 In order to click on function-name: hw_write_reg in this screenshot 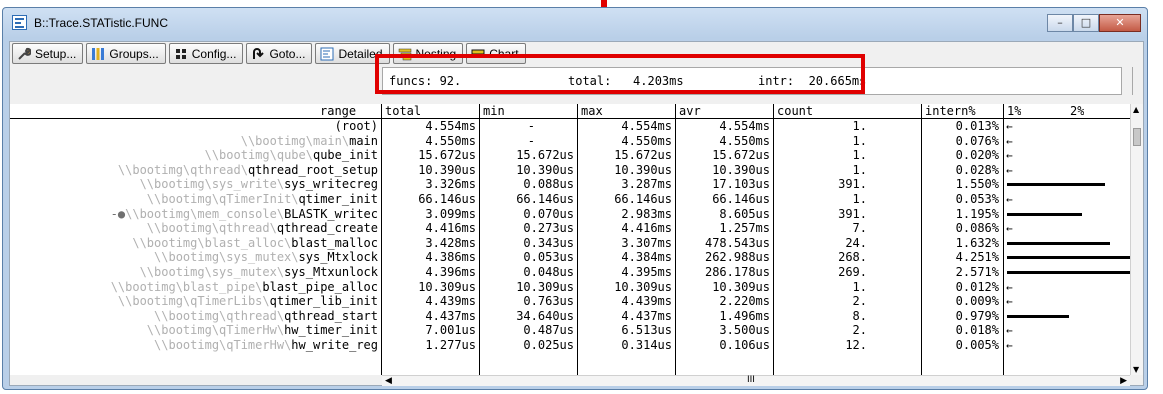, I will do `click(334, 345)`.